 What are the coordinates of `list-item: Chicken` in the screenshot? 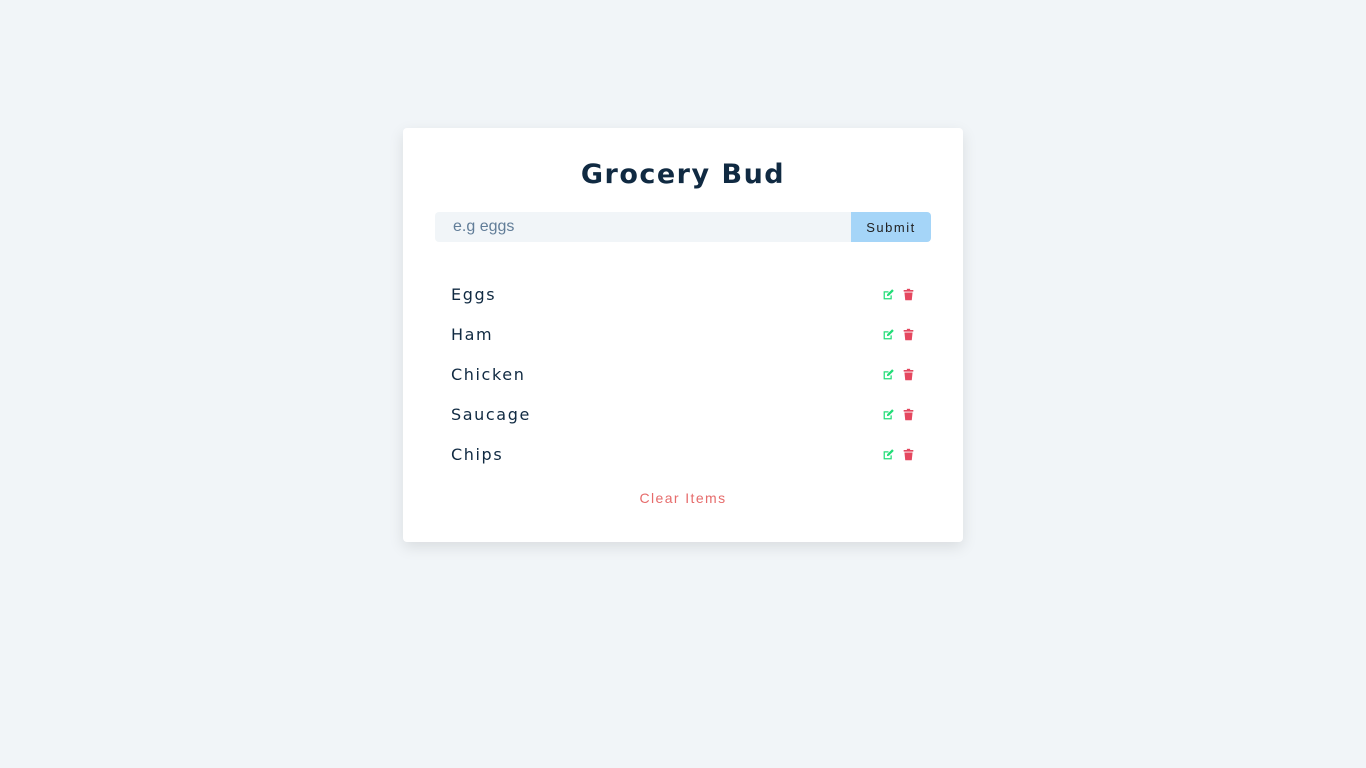 It's located at (683, 374).